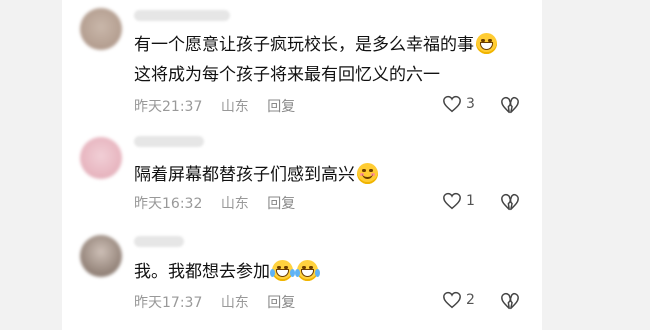 Image resolution: width=650 pixels, height=330 pixels. I want to click on comment-text-line: 有一个愿意让孩子疯玩校长，是多么幸福的事, so click(315, 44).